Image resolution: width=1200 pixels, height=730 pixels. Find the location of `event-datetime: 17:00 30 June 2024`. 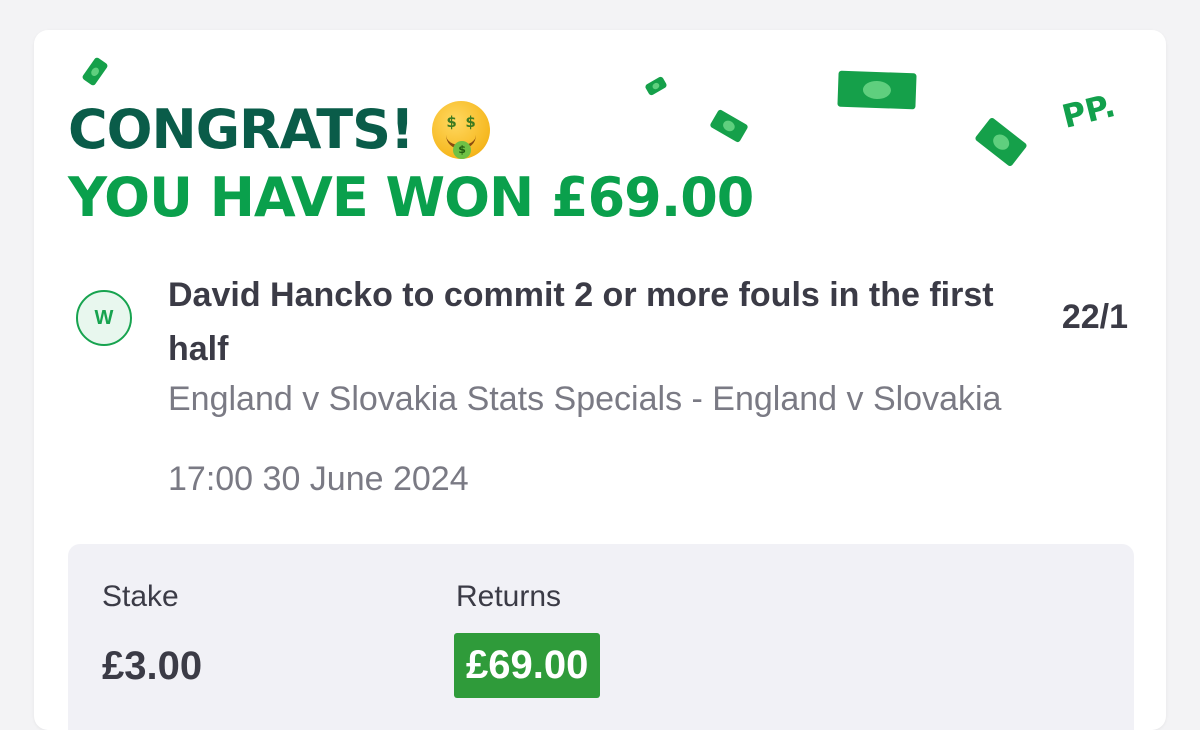

event-datetime: 17:00 30 June 2024 is located at coordinates (318, 479).